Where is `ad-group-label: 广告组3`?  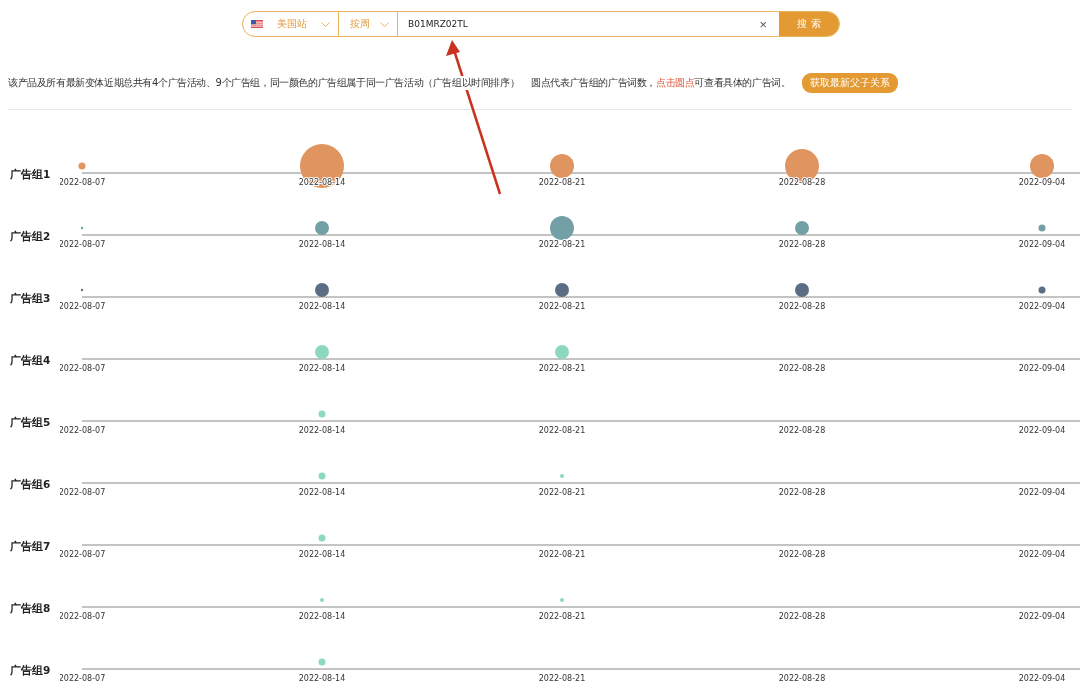
ad-group-label: 广告组3 is located at coordinates (30, 298).